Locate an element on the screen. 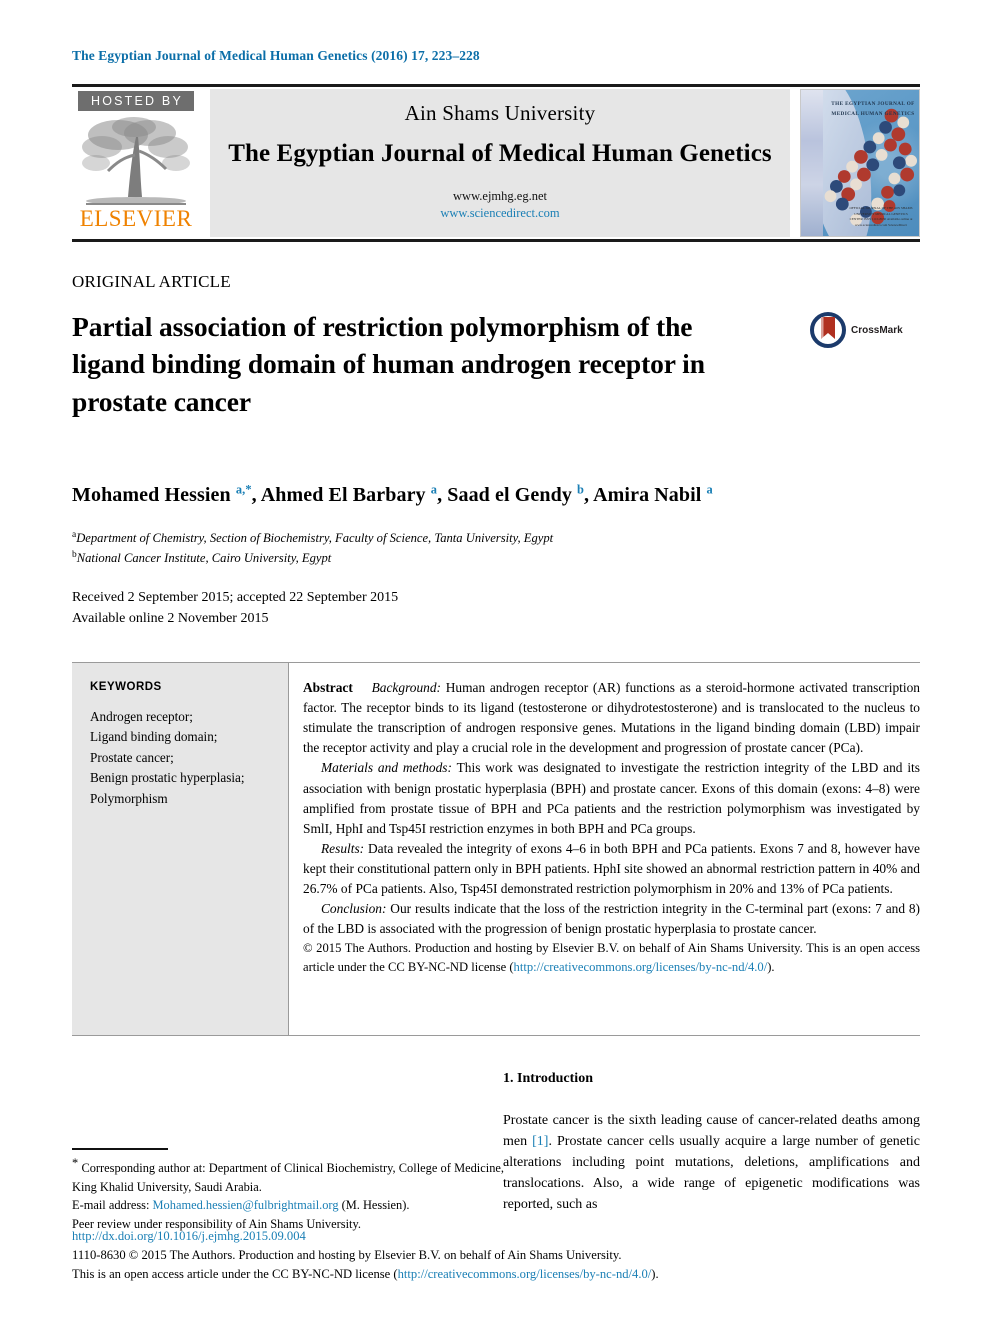 The image size is (992, 1323). keyword-item: Prostate cancer; is located at coordinates (132, 757).